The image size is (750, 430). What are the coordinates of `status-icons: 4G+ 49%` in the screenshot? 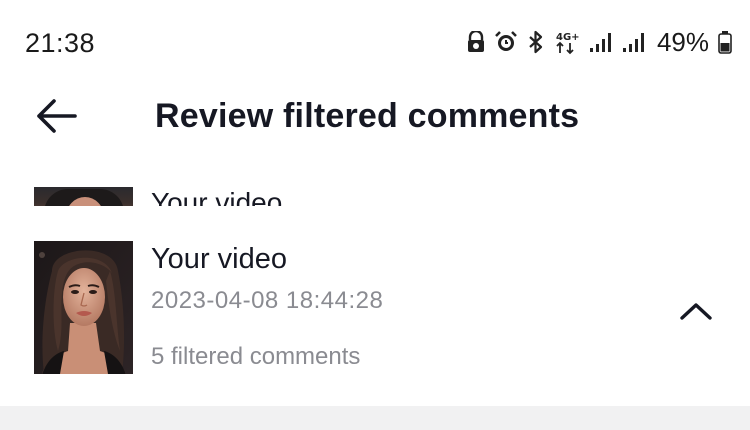 It's located at (599, 42).